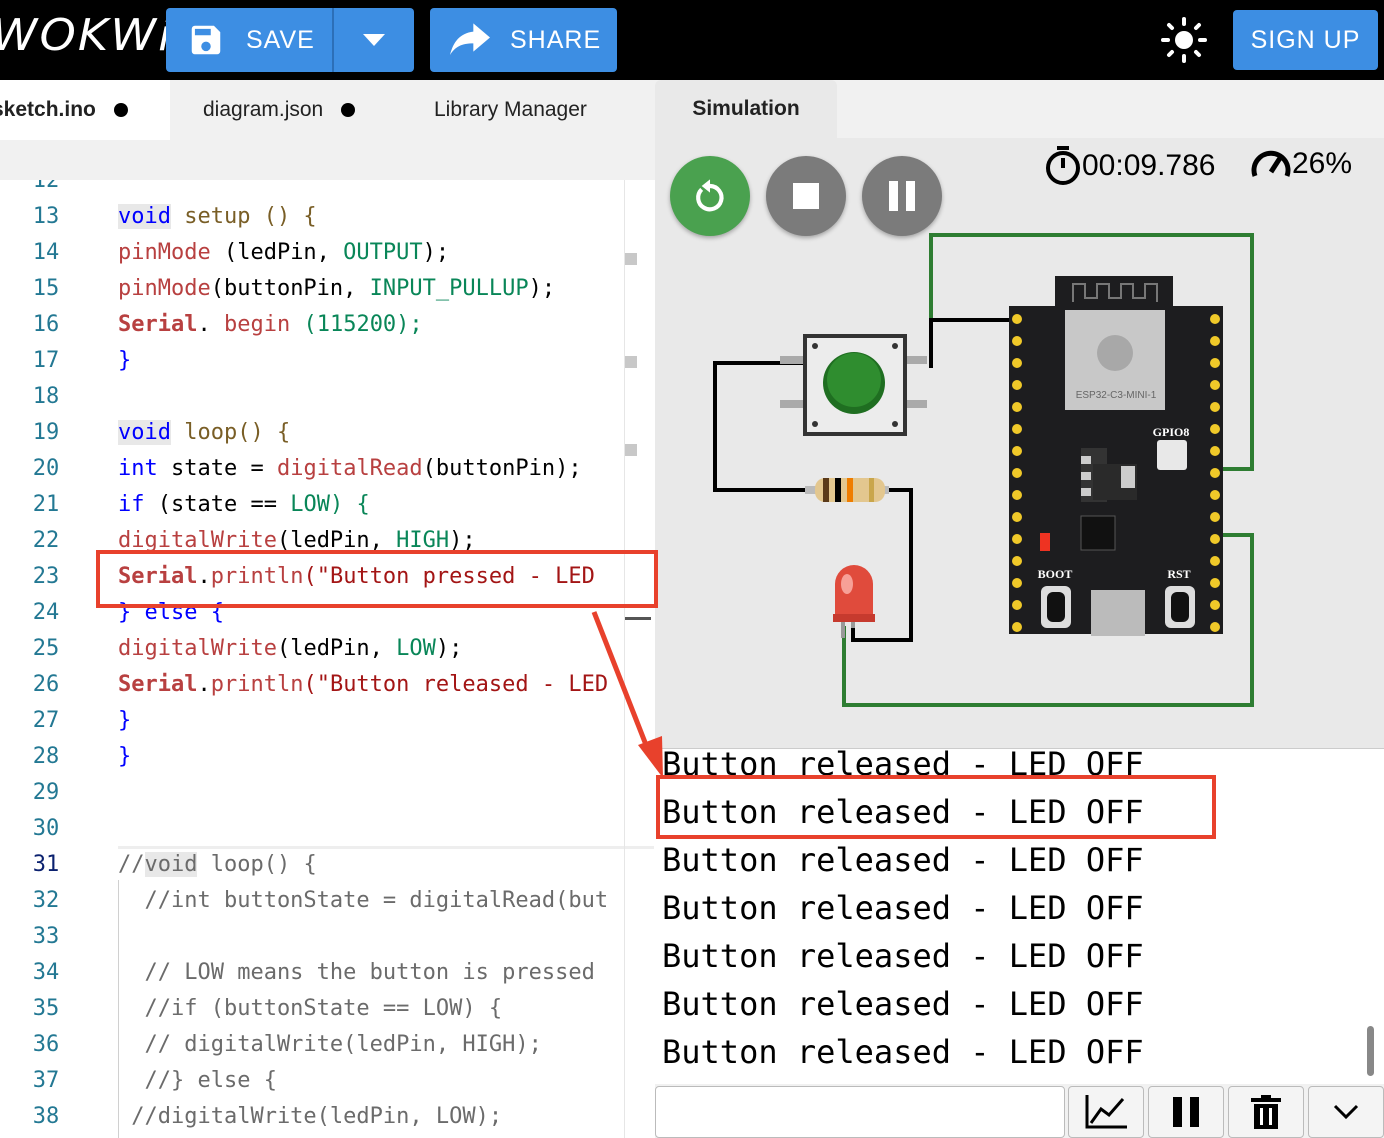  I want to click on share-arrow-icon, so click(470, 40).